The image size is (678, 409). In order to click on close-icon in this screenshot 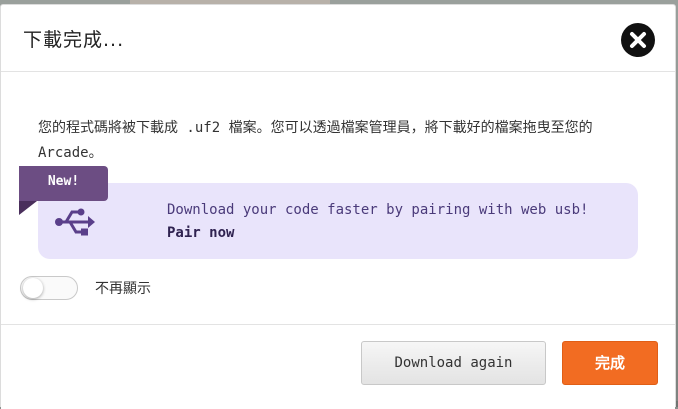, I will do `click(638, 40)`.